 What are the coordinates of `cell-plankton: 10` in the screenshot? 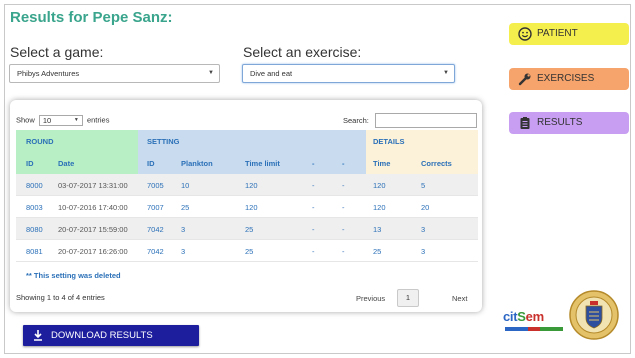 It's located at (185, 185).